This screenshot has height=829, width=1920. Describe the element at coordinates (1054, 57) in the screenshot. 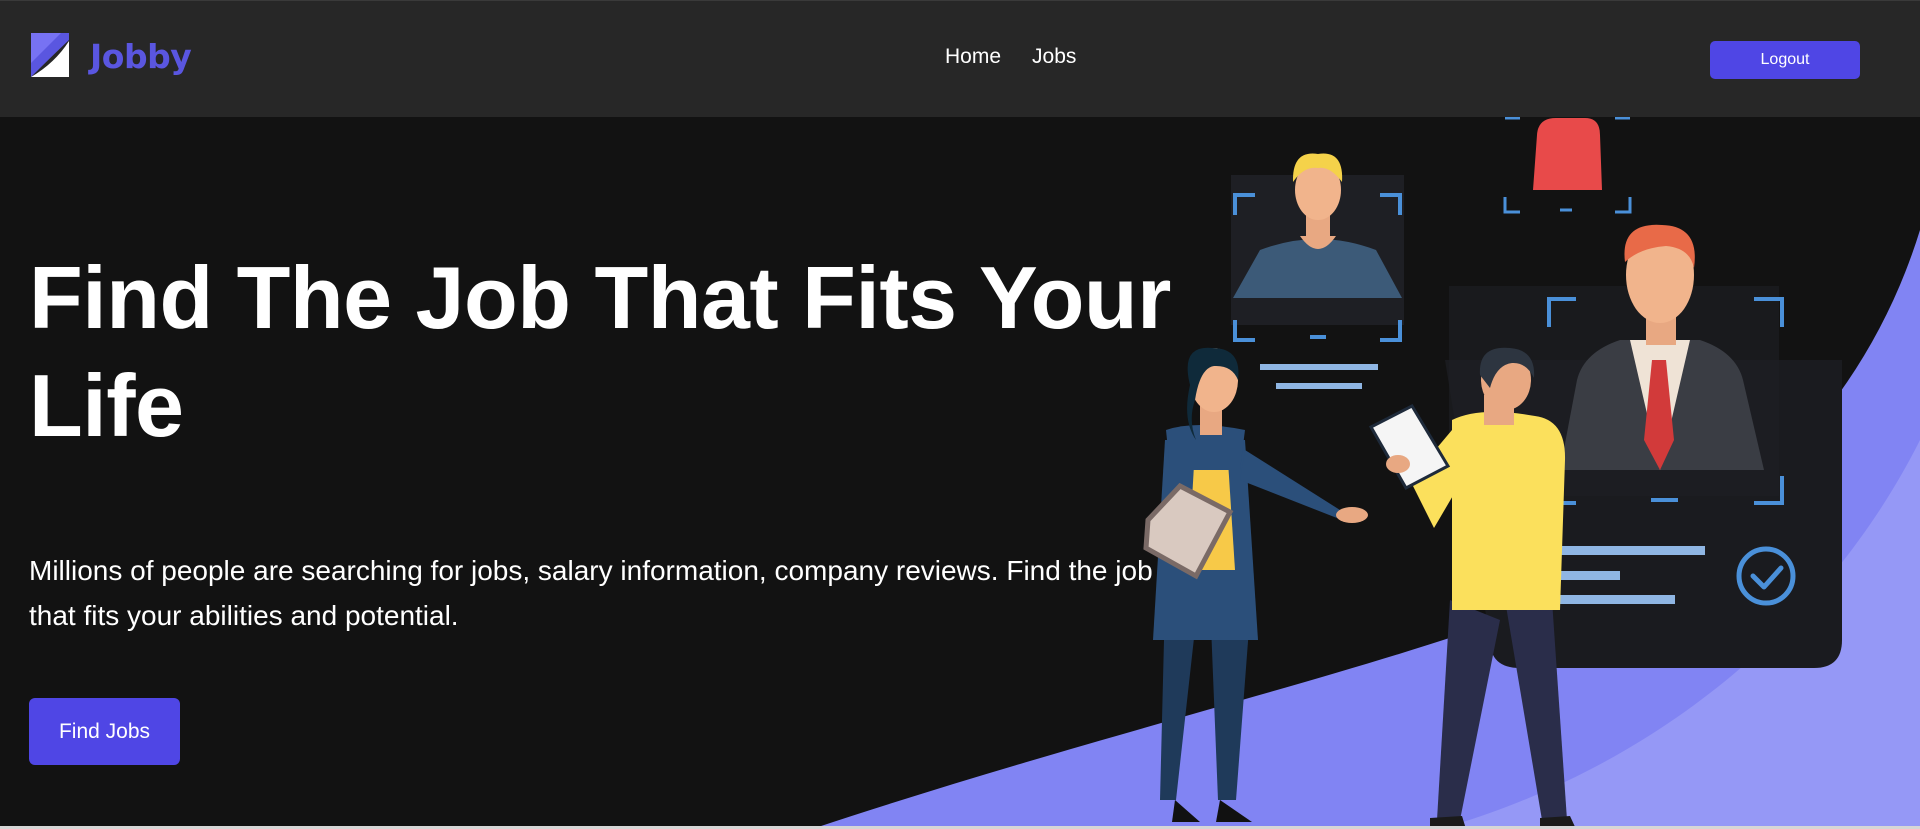

I see `nav-link-jobs: Jobs` at that location.